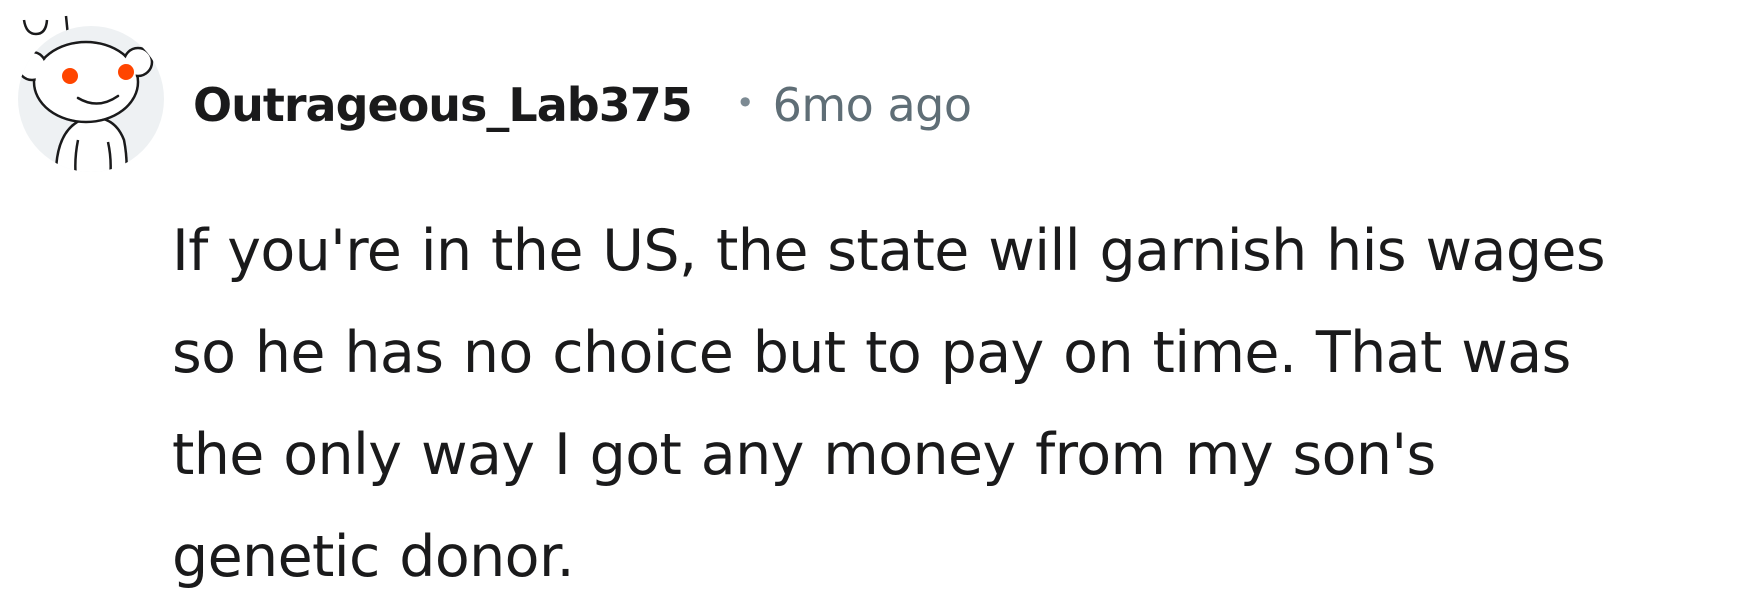 The height and width of the screenshot is (608, 1740). I want to click on comment-header: Outrageous_Lab375 • 6mo ago, so click(582, 105).